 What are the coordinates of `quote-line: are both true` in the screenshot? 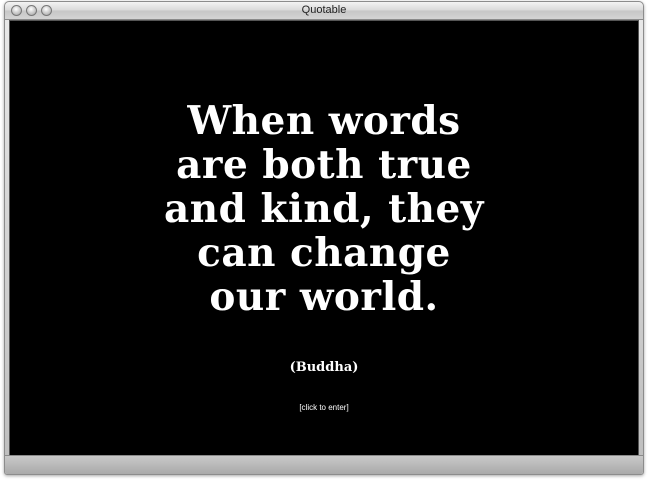 It's located at (324, 165).